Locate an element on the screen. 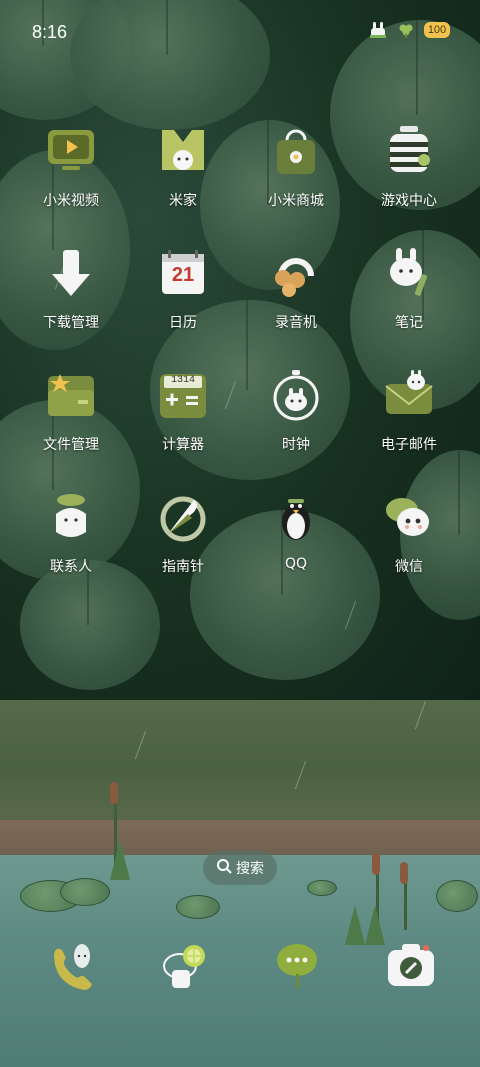 The width and height of the screenshot is (480, 1067). bunny-status-icon is located at coordinates (378, 30).